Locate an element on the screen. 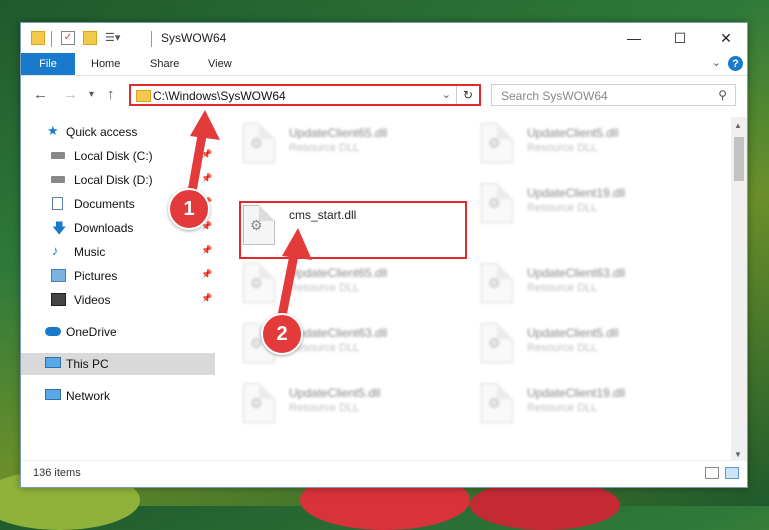  search-icon: ⚲ is located at coordinates (722, 95).